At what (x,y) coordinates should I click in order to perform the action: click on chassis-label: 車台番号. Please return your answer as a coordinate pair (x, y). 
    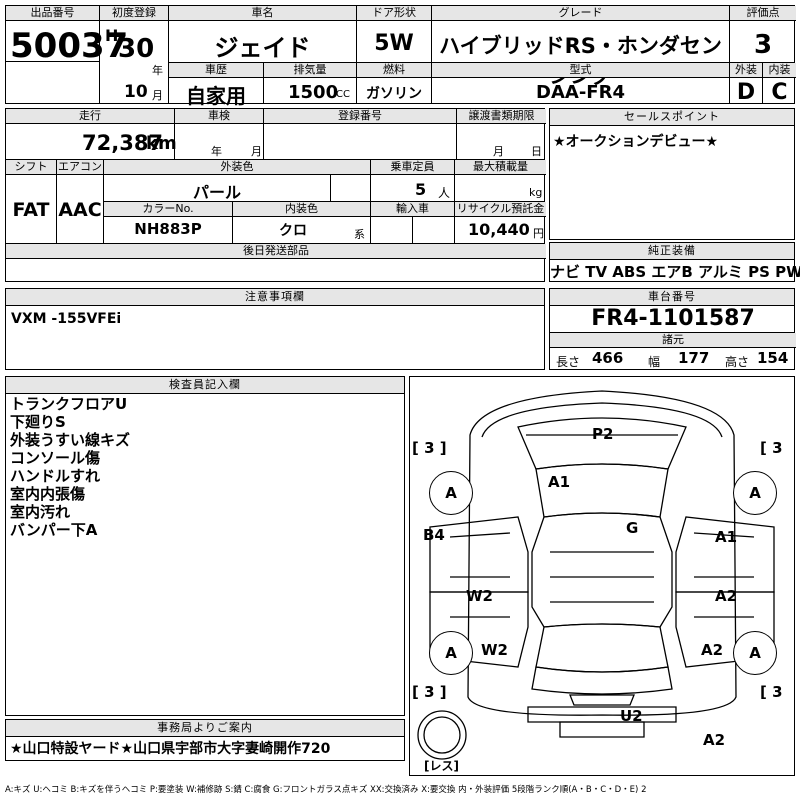
    Looking at the image, I should click on (672, 297).